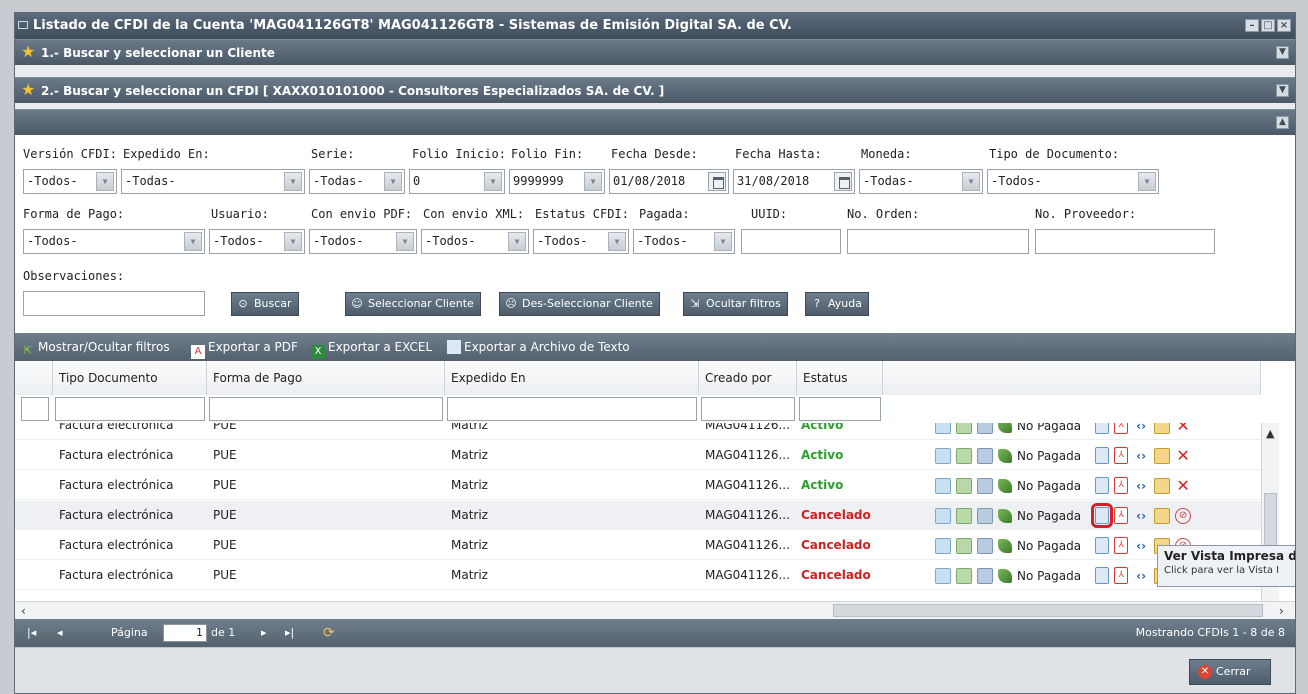 This screenshot has width=1308, height=694. I want to click on folio-inicio-field: 0 ▼, so click(457, 181).